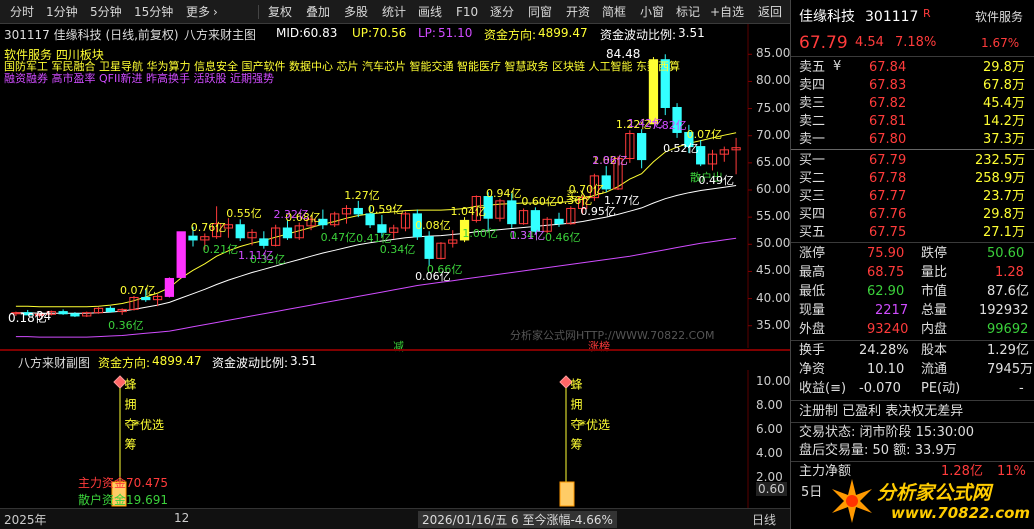 This screenshot has width=1034, height=529. I want to click on toolbar-draw: 画线, so click(430, 12).